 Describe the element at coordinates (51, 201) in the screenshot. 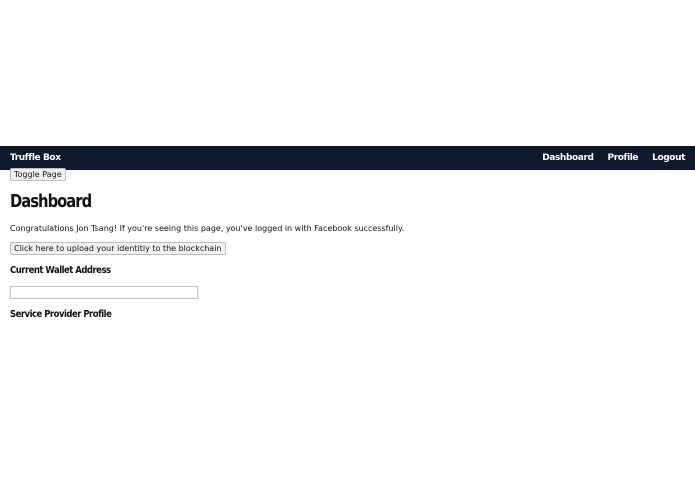

I see `page-title: Dashboard` at that location.